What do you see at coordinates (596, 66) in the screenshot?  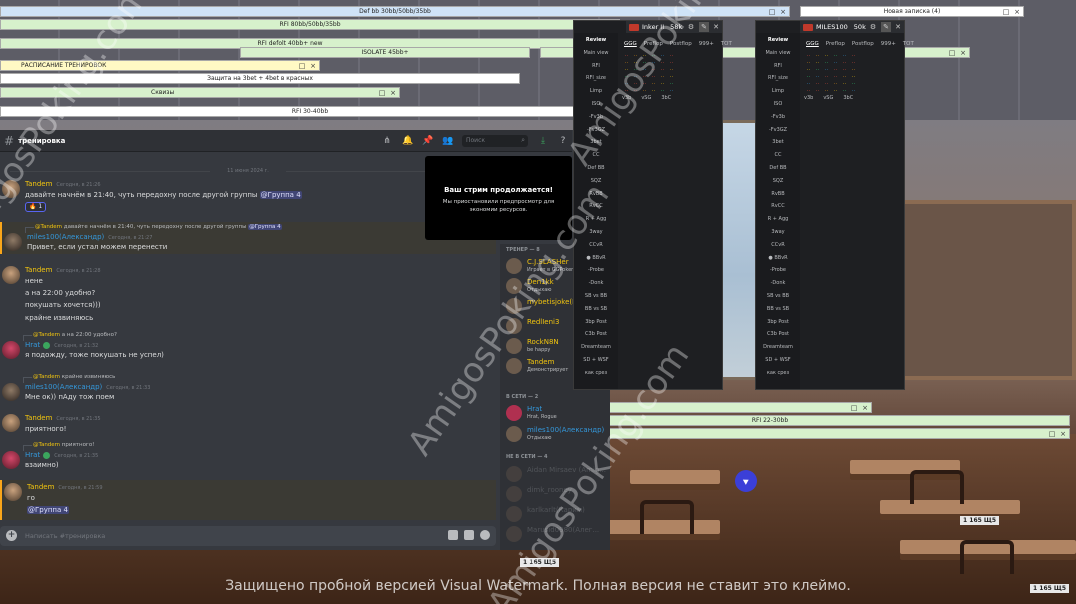 I see `hud-menu-item: RFI` at bounding box center [596, 66].